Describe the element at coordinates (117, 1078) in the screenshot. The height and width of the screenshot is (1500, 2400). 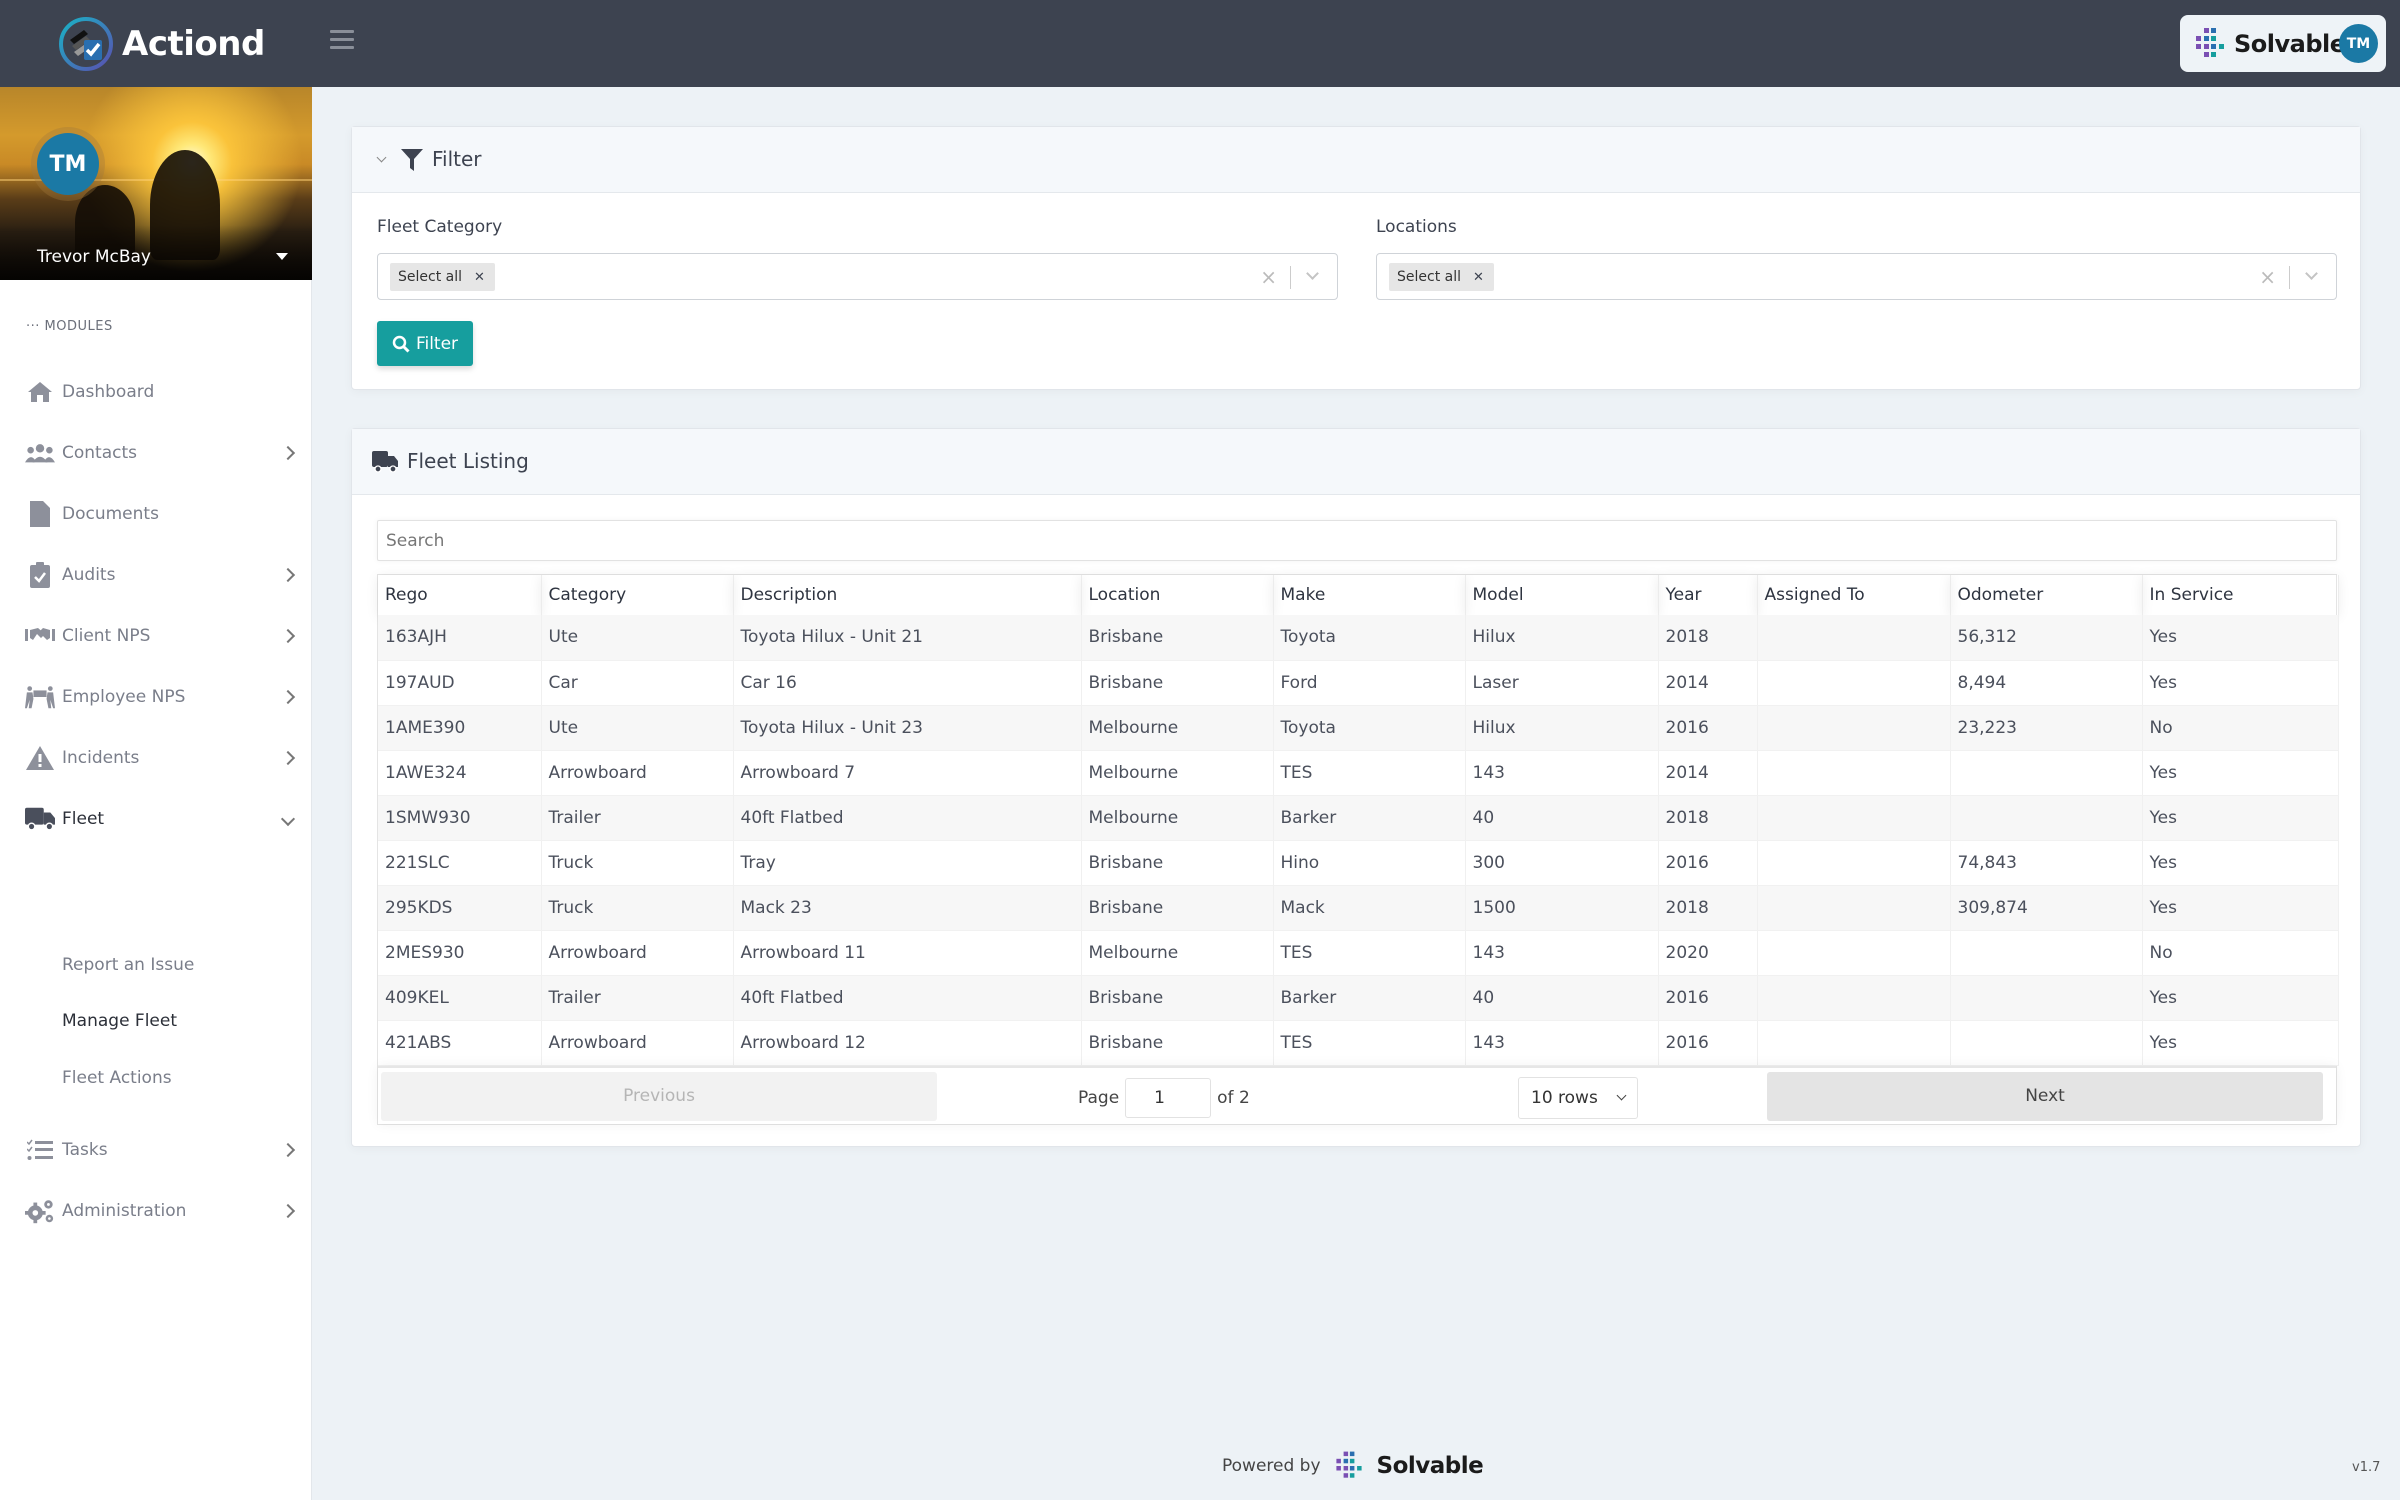
I see `sidebar-subitem-fleet-actions: Fleet Actions` at that location.